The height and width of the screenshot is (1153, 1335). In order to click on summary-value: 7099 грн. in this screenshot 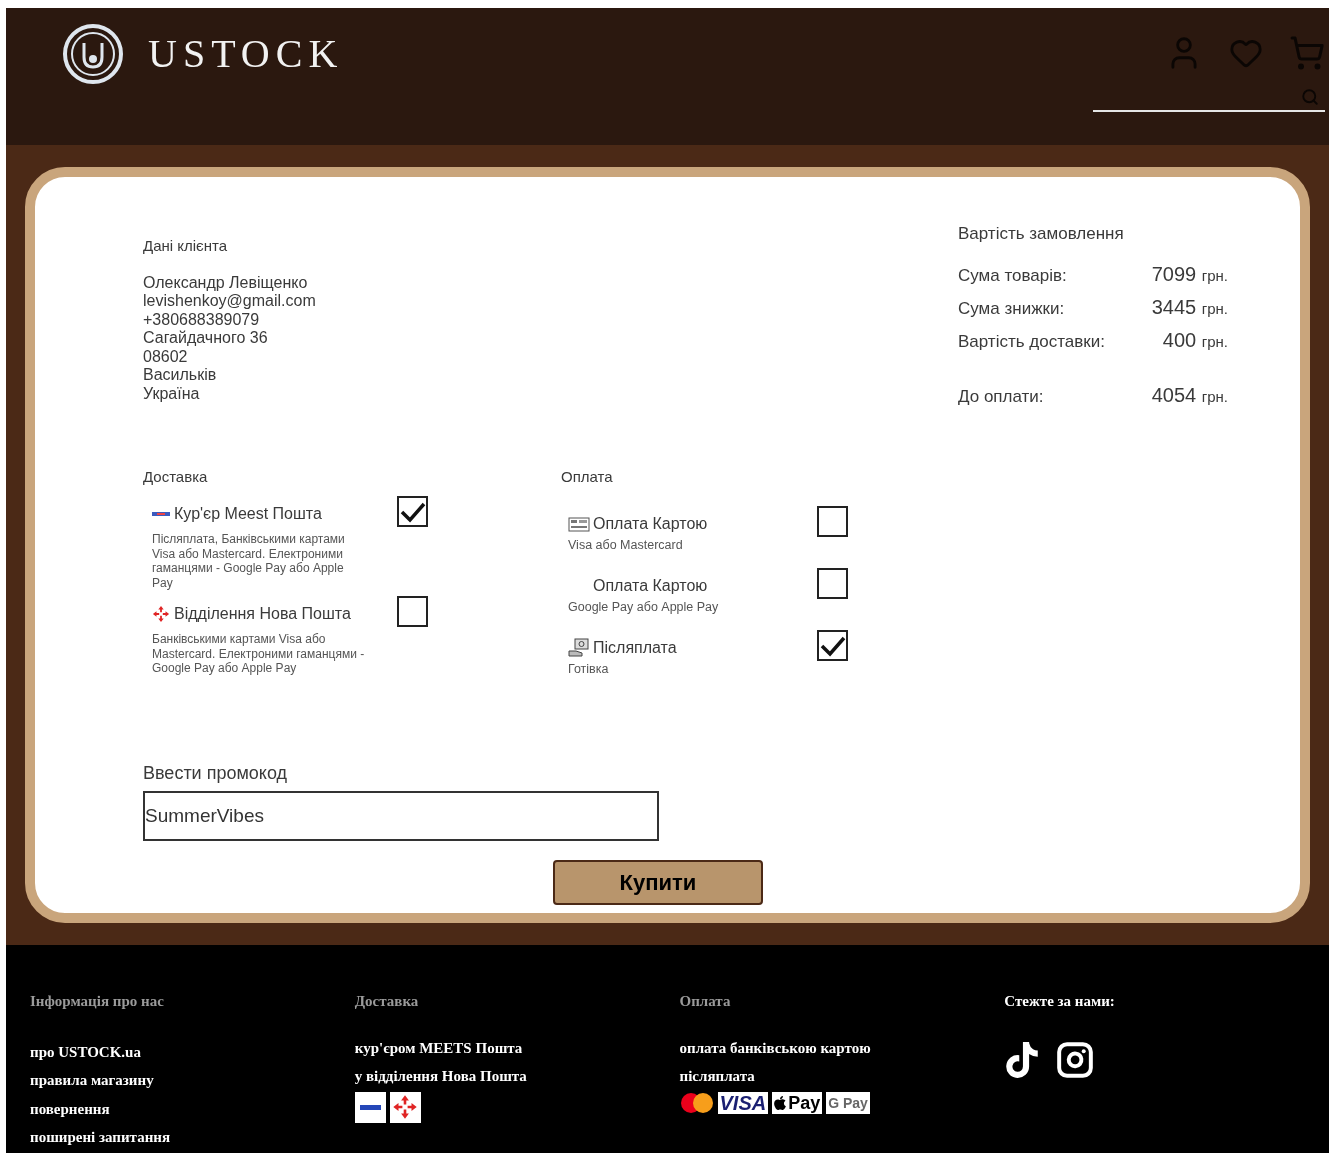, I will do `click(1189, 274)`.